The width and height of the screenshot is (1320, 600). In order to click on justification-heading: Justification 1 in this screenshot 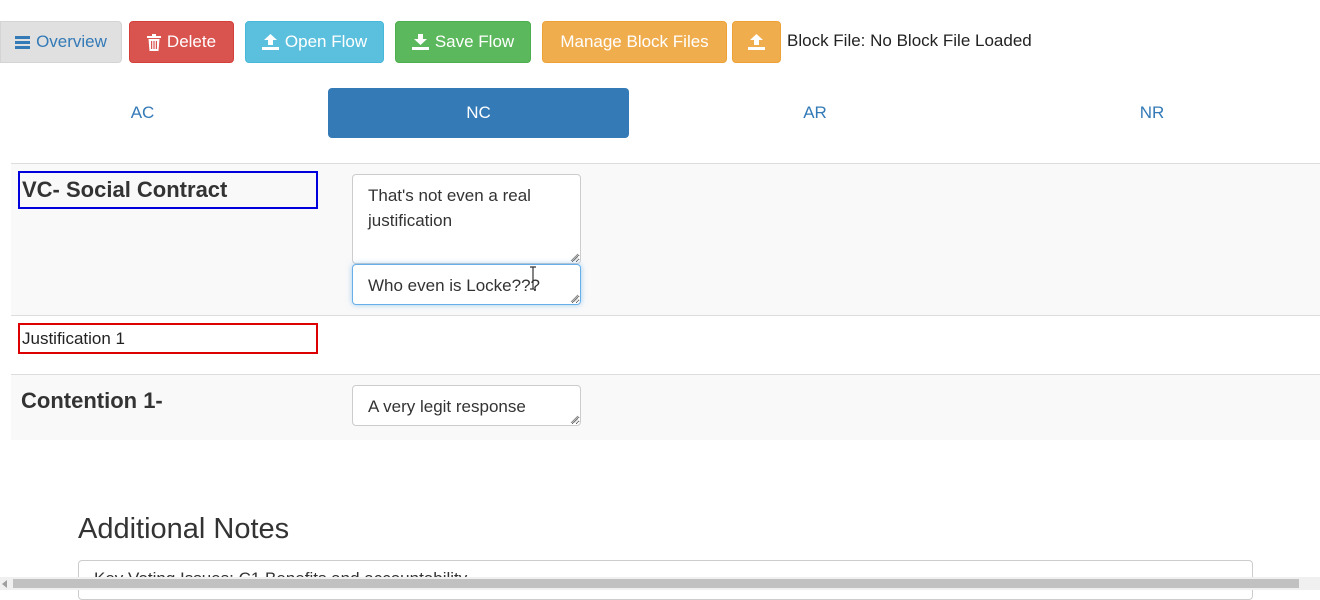, I will do `click(168, 338)`.